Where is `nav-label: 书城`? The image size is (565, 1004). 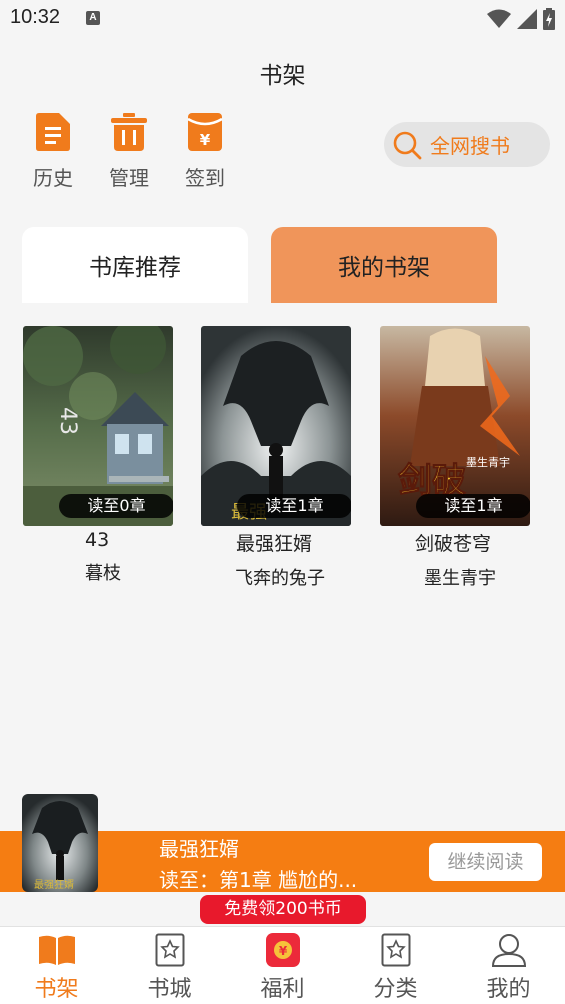
nav-label: 书城 is located at coordinates (169, 989).